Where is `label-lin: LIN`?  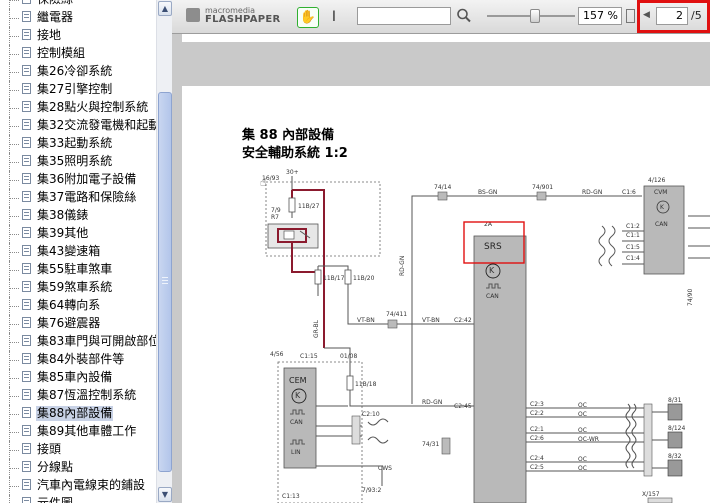
label-lin: LIN is located at coordinates (296, 452).